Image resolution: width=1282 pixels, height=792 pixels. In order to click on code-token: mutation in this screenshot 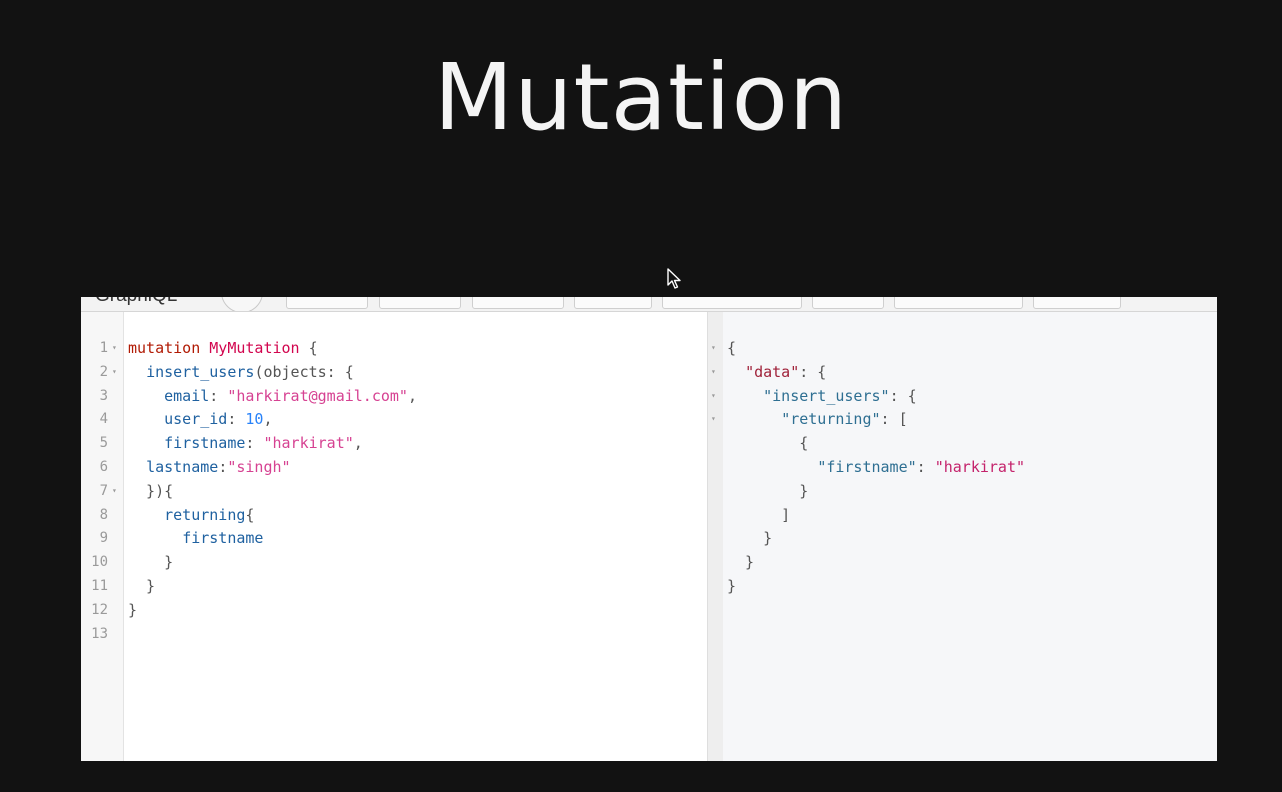, I will do `click(164, 348)`.